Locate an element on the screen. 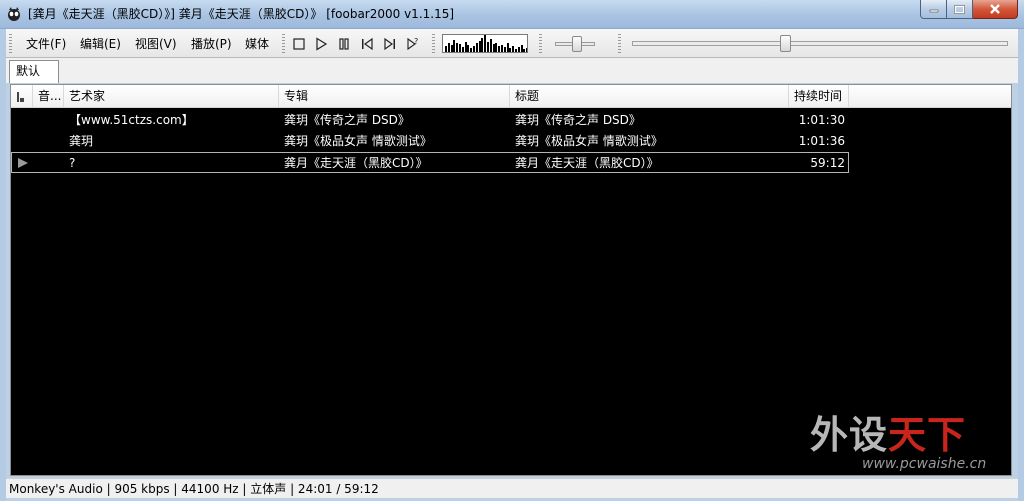 The width and height of the screenshot is (1024, 501). row-duration: 59:12 is located at coordinates (827, 163).